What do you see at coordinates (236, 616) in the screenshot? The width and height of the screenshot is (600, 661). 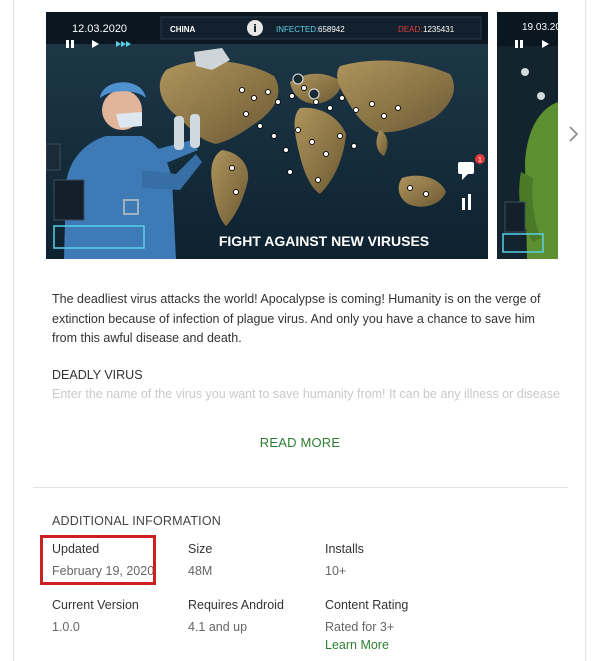 I see `info-android: Requires Android 4.1 and up` at bounding box center [236, 616].